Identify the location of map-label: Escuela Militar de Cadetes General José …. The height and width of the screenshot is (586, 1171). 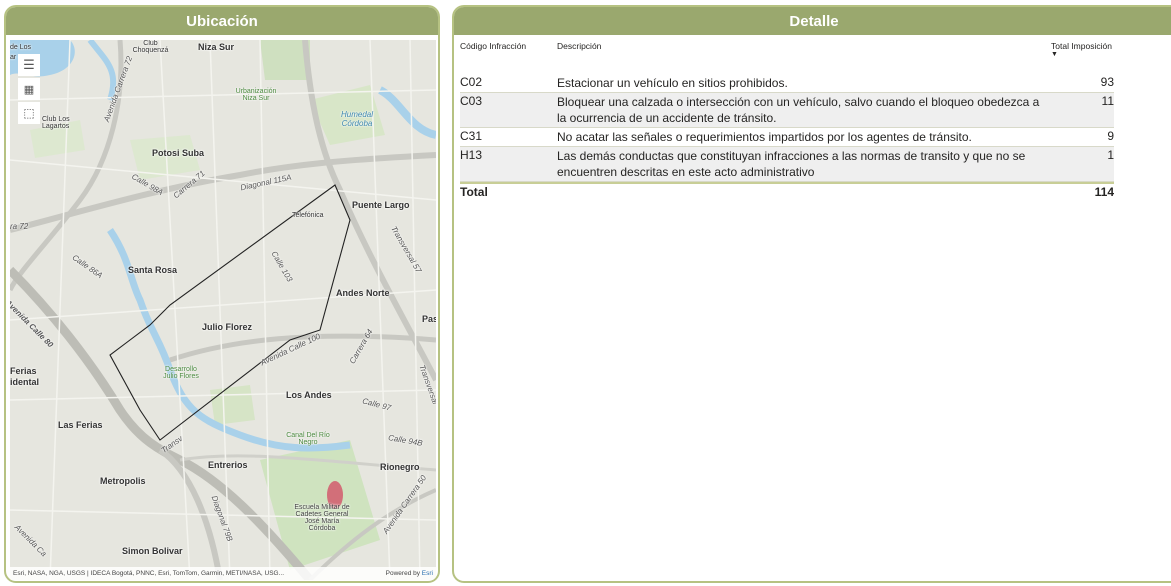
(322, 518).